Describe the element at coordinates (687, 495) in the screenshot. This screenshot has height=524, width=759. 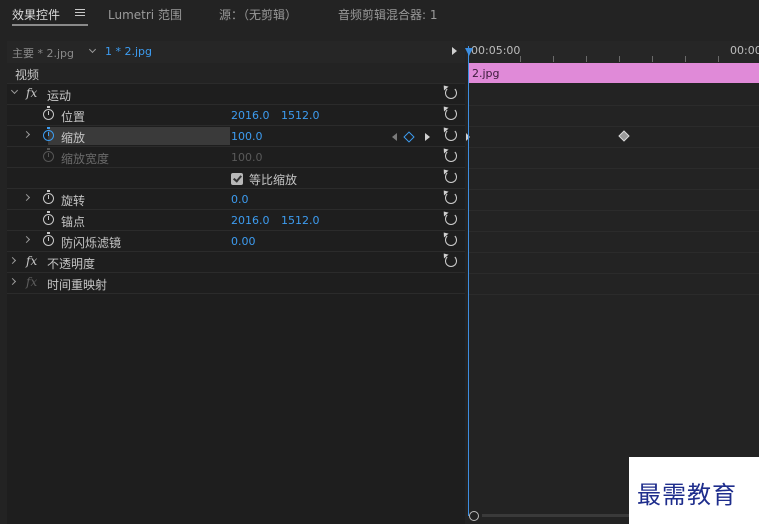
I see `watermark-text: 最需教育` at that location.